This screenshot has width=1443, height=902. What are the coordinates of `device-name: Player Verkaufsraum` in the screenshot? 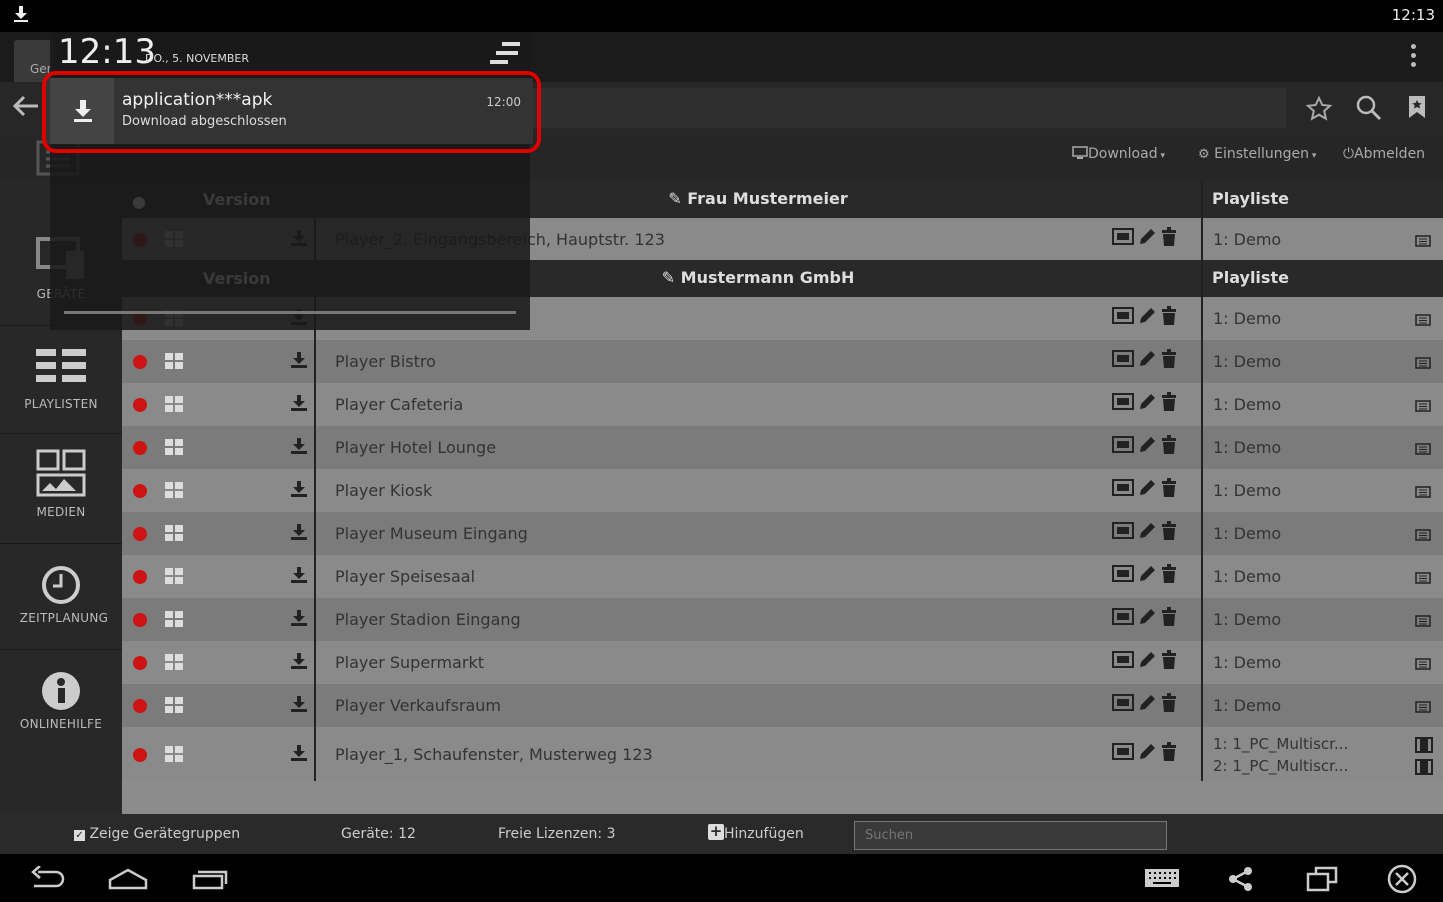 It's located at (418, 705).